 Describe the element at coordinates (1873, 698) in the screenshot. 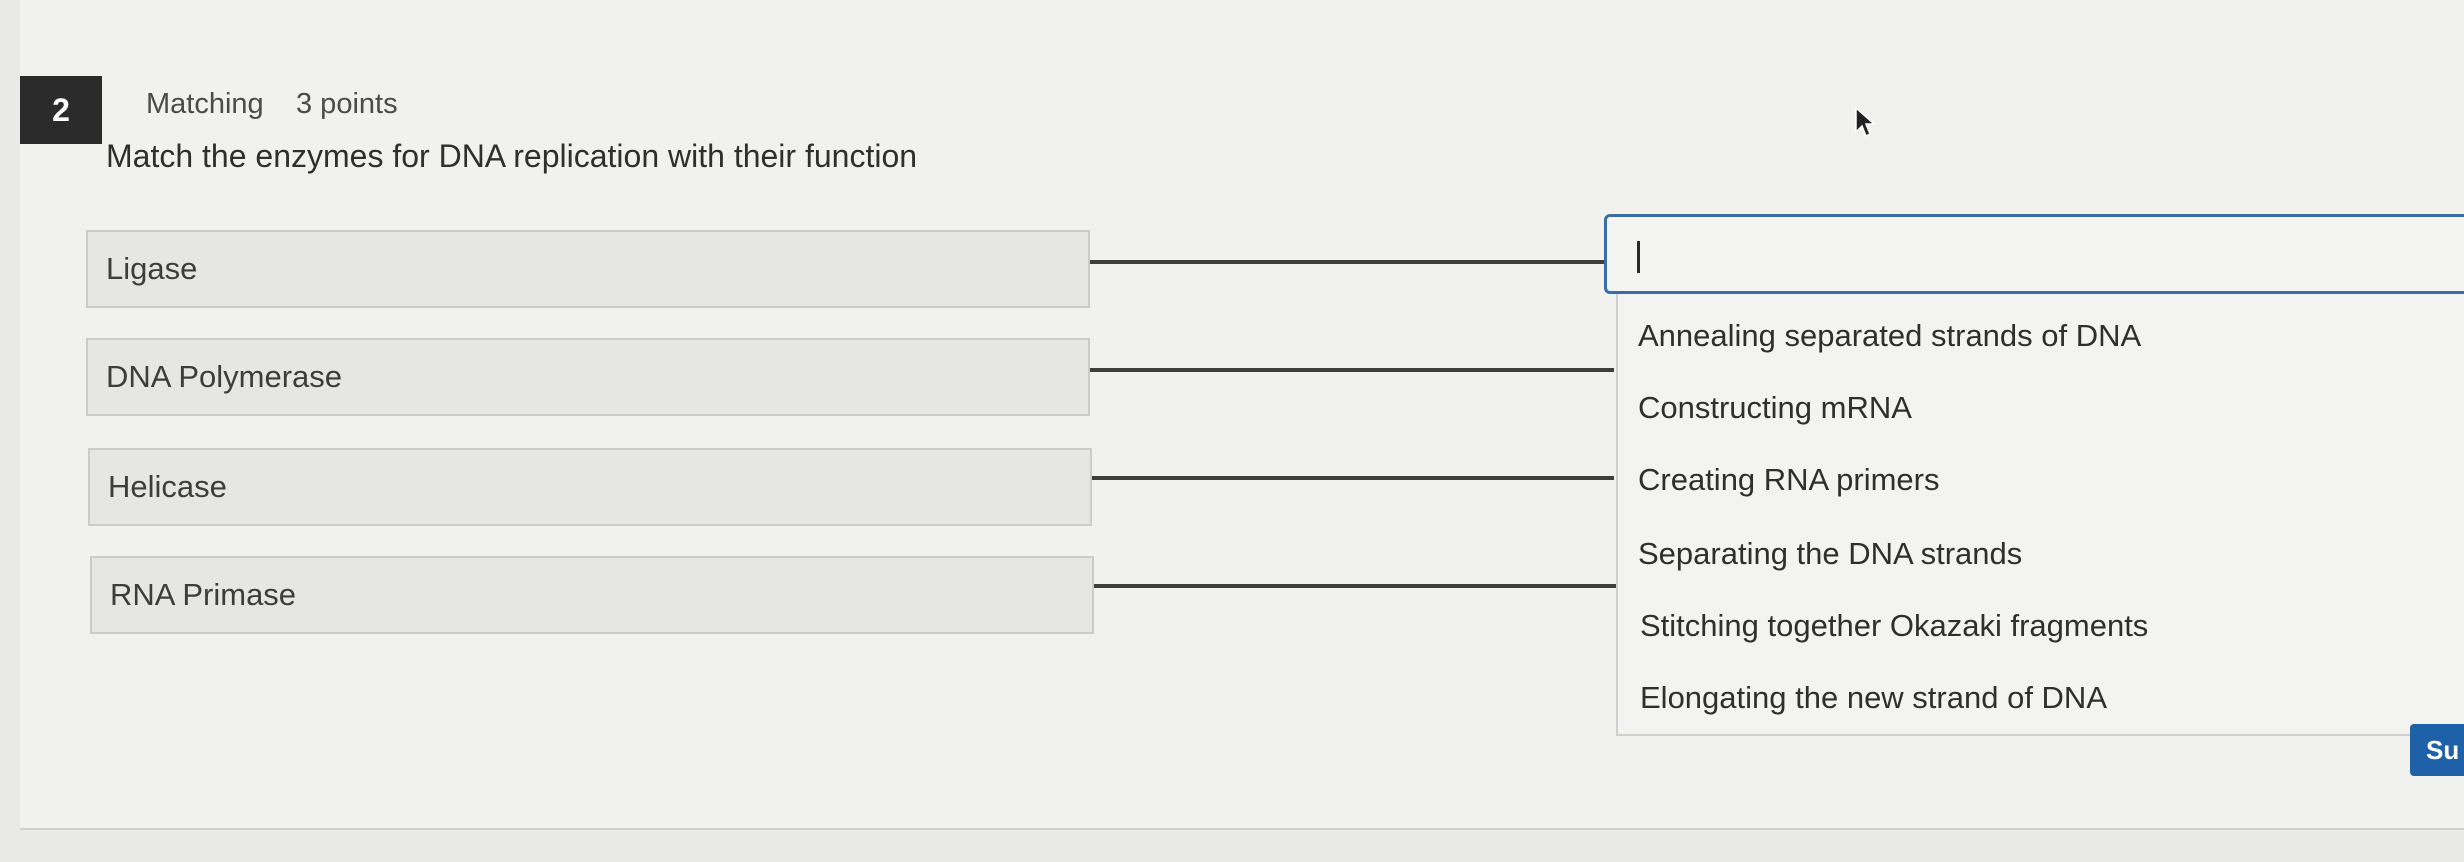

I see `option-item: Elongating the new strand of DNA` at that location.